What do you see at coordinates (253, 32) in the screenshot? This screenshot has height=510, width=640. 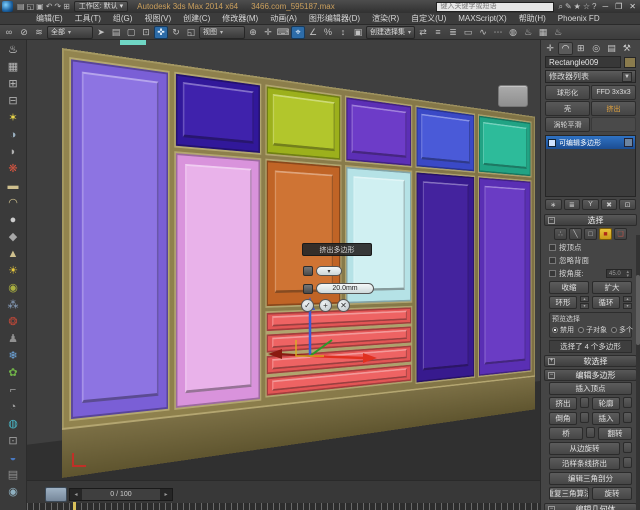 I see `toolbar-button: ⊕` at bounding box center [253, 32].